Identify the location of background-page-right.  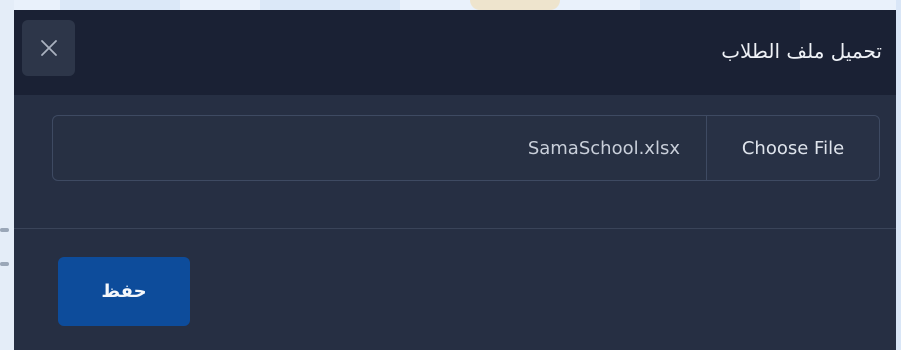
(898, 175).